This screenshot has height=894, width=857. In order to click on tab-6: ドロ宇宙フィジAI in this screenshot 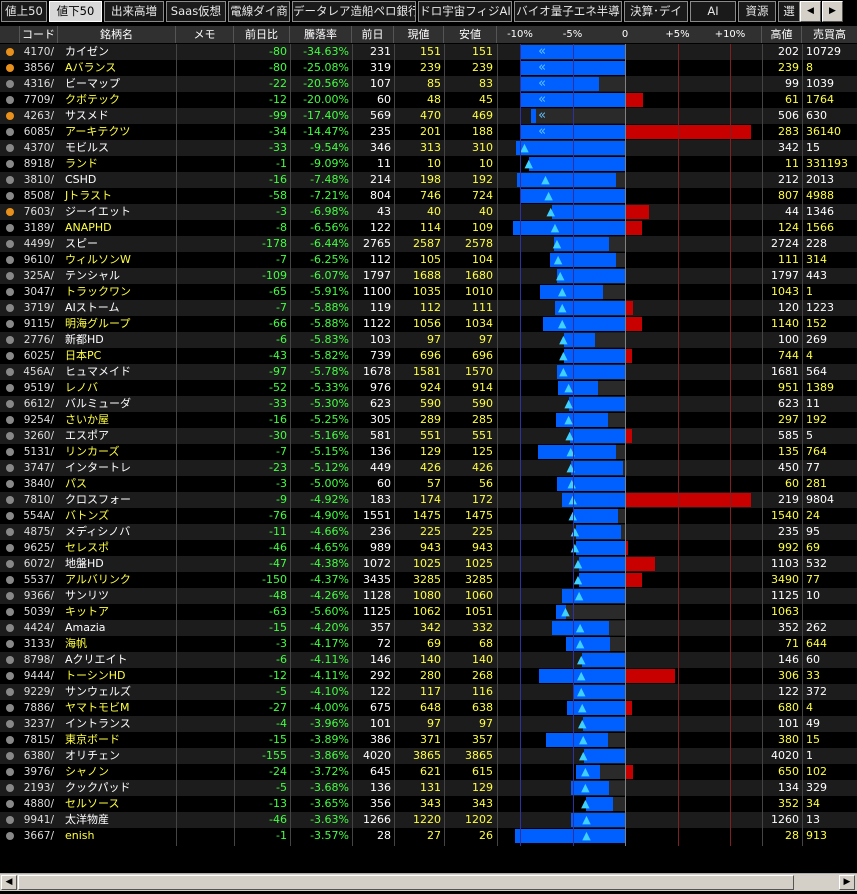, I will do `click(465, 11)`.